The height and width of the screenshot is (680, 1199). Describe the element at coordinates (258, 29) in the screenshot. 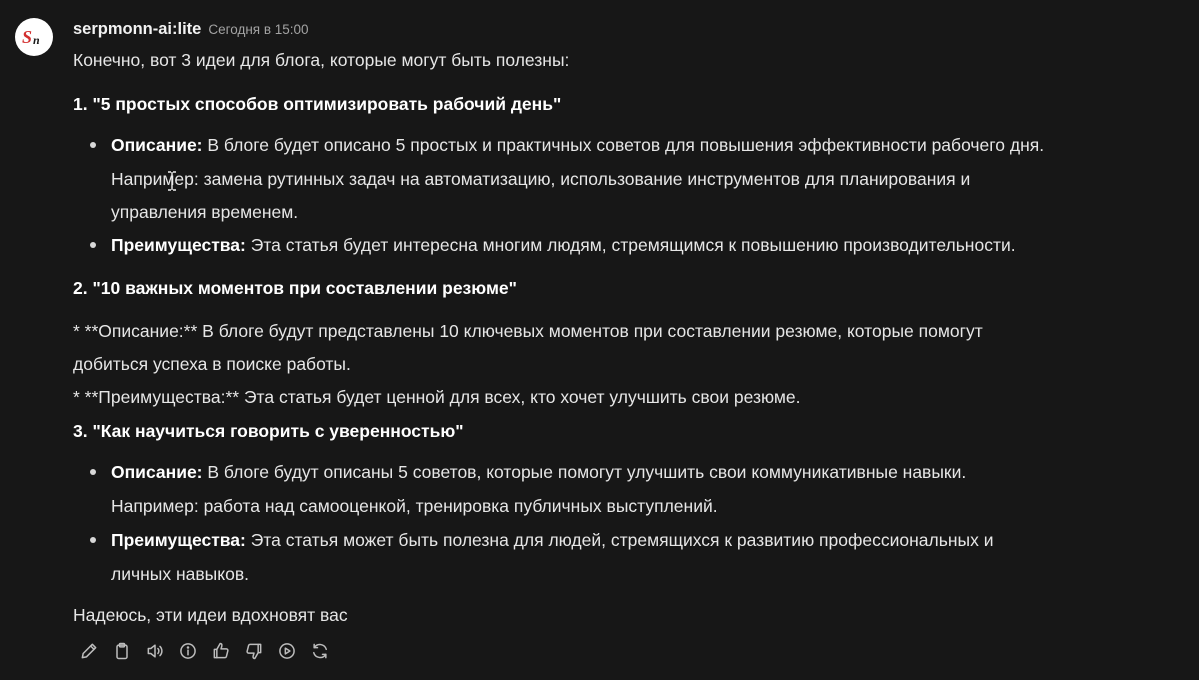

I see `message-timestamp: Сегодня в 15:00` at that location.